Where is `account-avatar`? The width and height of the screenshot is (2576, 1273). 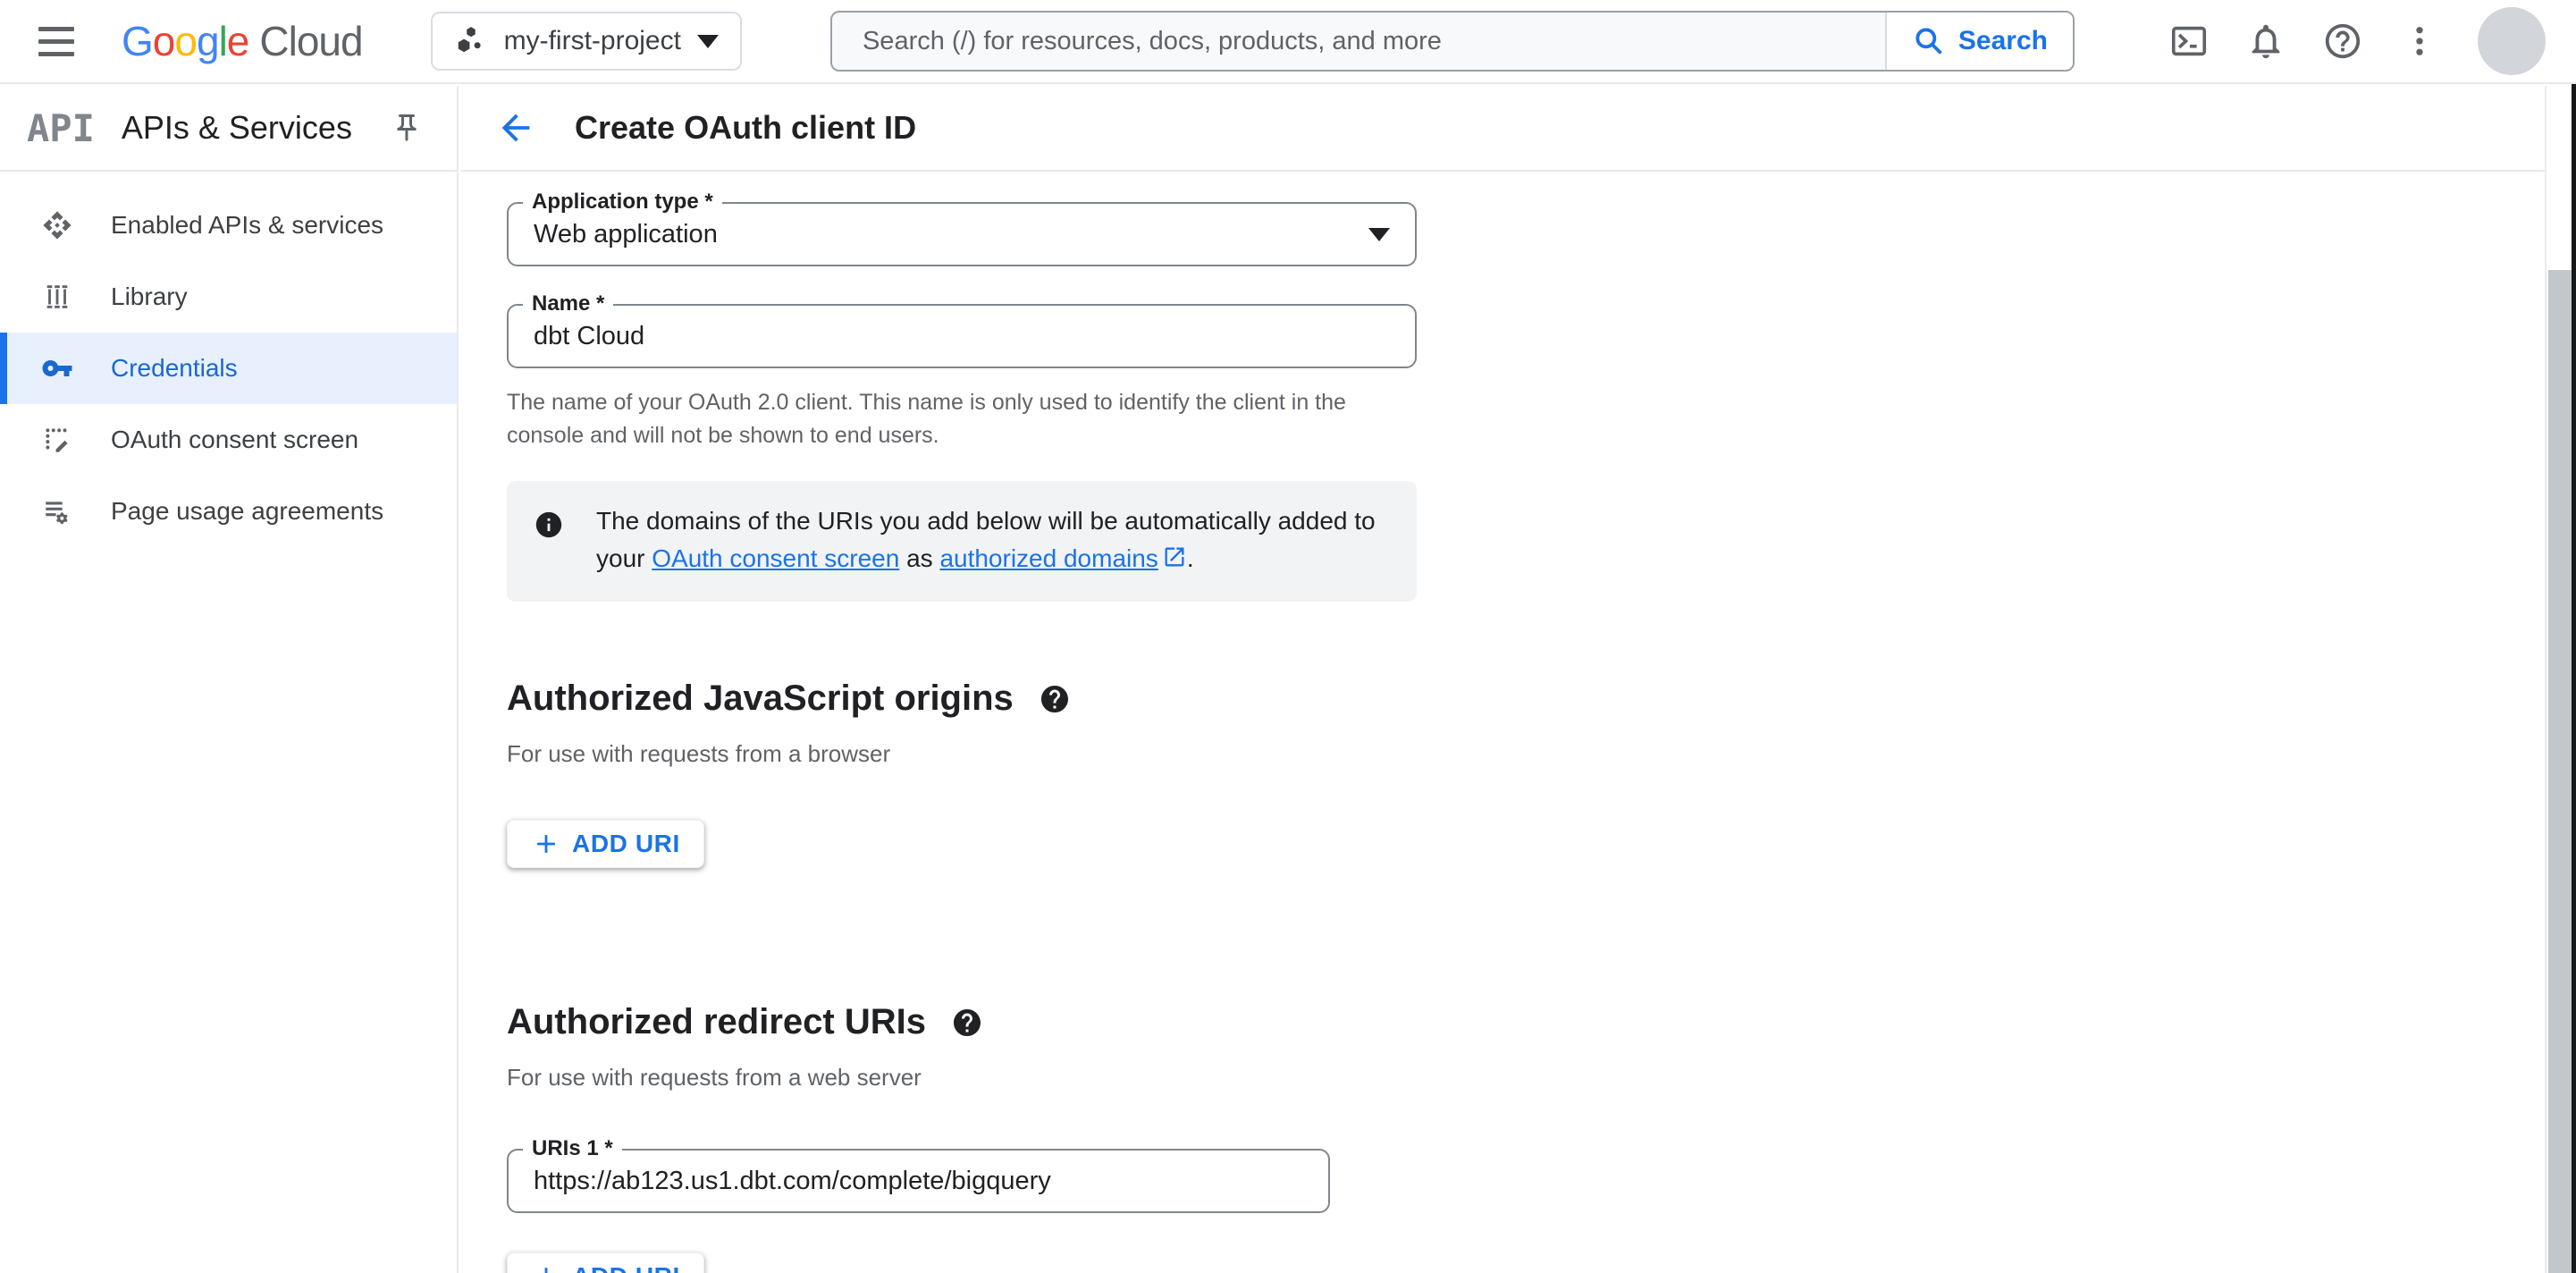 account-avatar is located at coordinates (2512, 41).